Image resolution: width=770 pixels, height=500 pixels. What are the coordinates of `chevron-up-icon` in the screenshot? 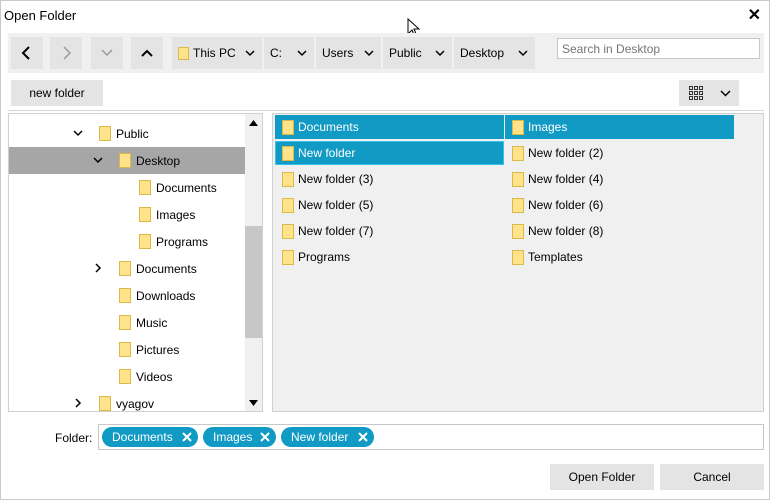 It's located at (147, 53).